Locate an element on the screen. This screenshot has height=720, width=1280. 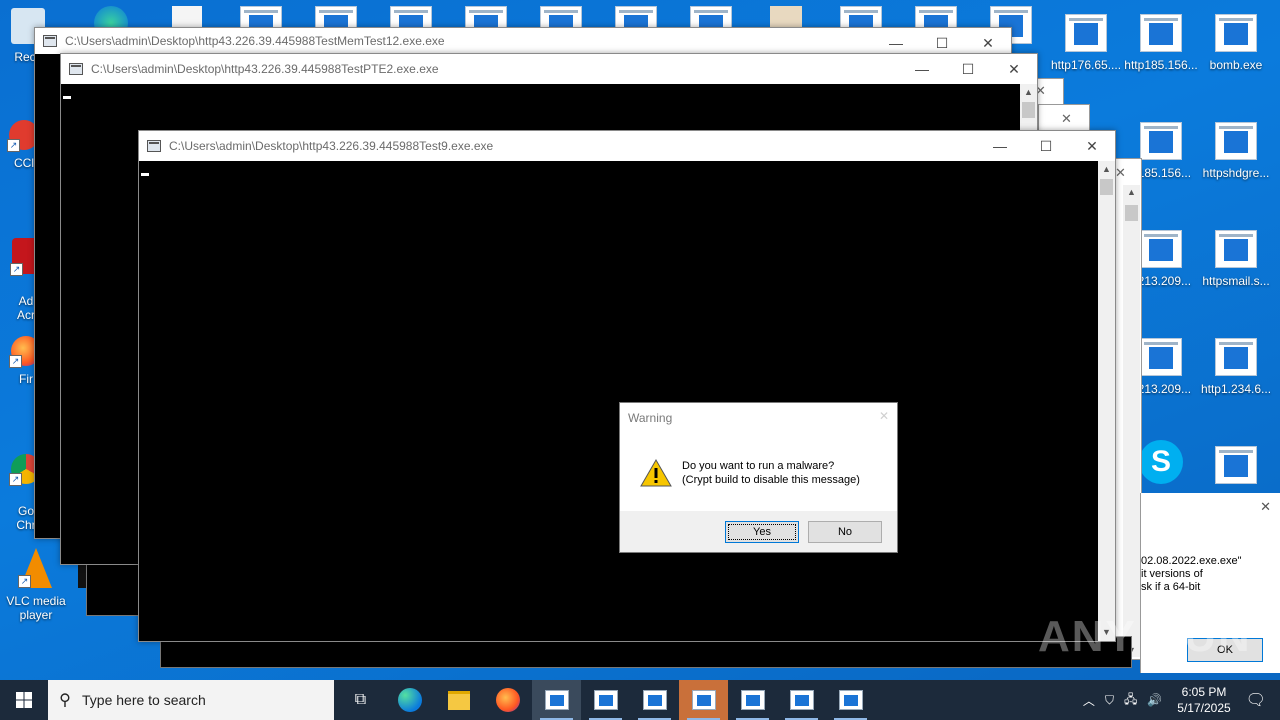
dialog-message-line: Do you want to run a malware? is located at coordinates (758, 466).